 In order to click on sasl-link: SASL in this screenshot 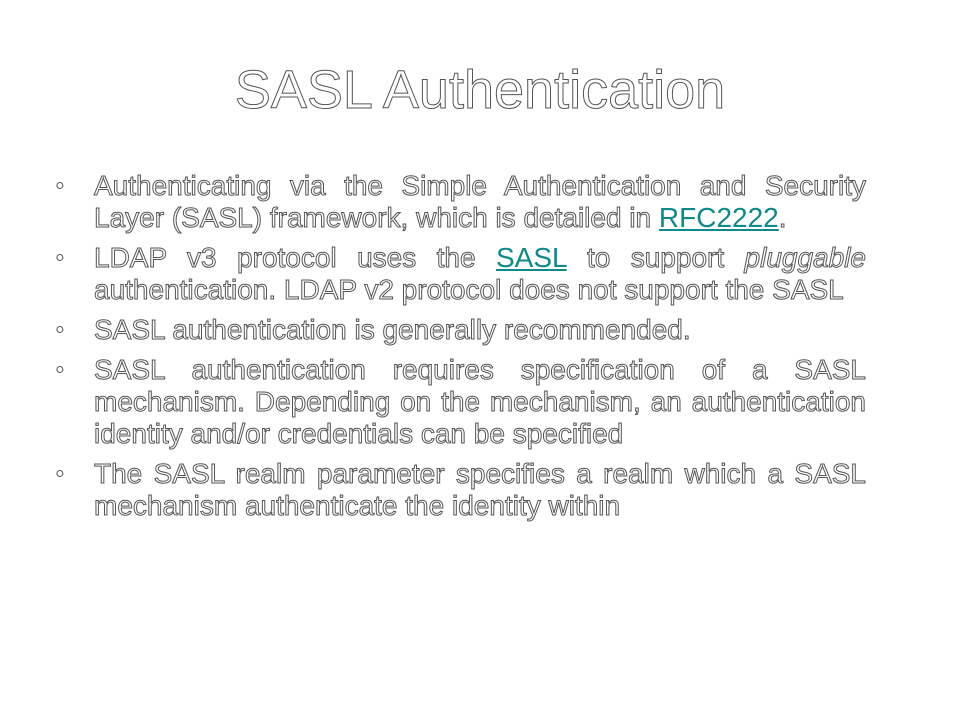, I will do `click(531, 257)`.